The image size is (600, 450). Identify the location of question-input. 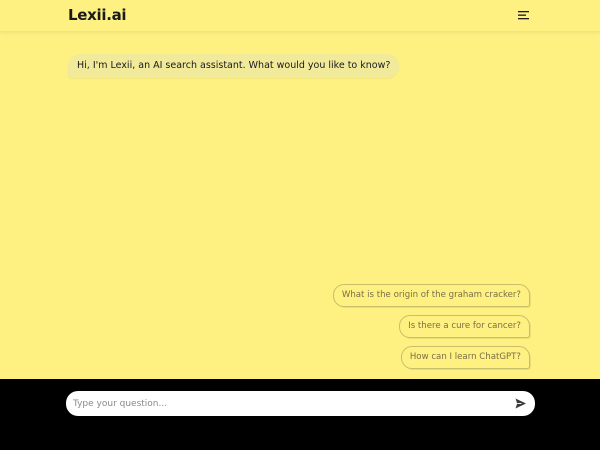
(287, 403).